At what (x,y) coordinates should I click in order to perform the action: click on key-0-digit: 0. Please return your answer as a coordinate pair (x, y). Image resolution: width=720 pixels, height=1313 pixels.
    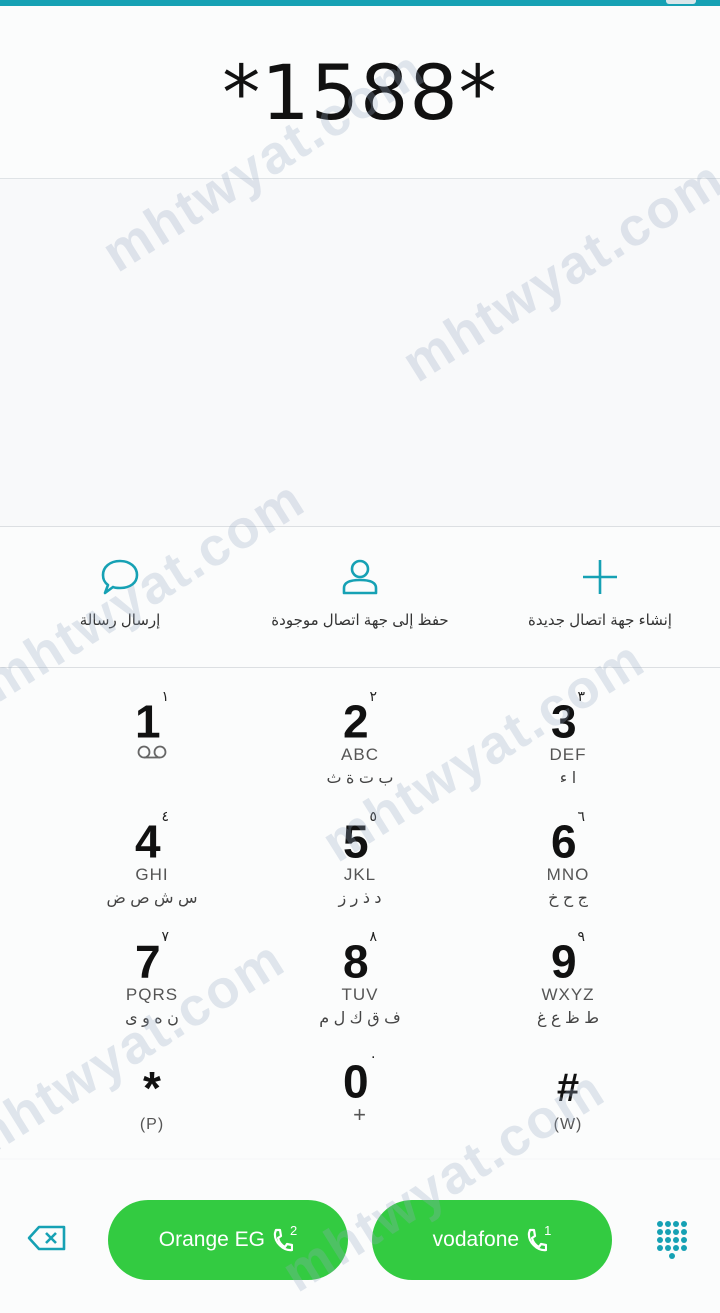
    Looking at the image, I should click on (355, 1081).